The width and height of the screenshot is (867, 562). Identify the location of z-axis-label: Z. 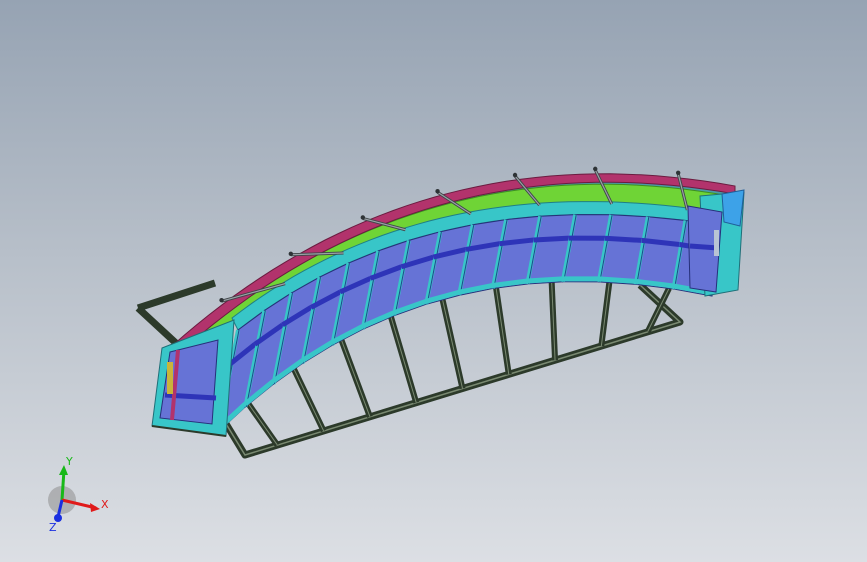
(53, 527).